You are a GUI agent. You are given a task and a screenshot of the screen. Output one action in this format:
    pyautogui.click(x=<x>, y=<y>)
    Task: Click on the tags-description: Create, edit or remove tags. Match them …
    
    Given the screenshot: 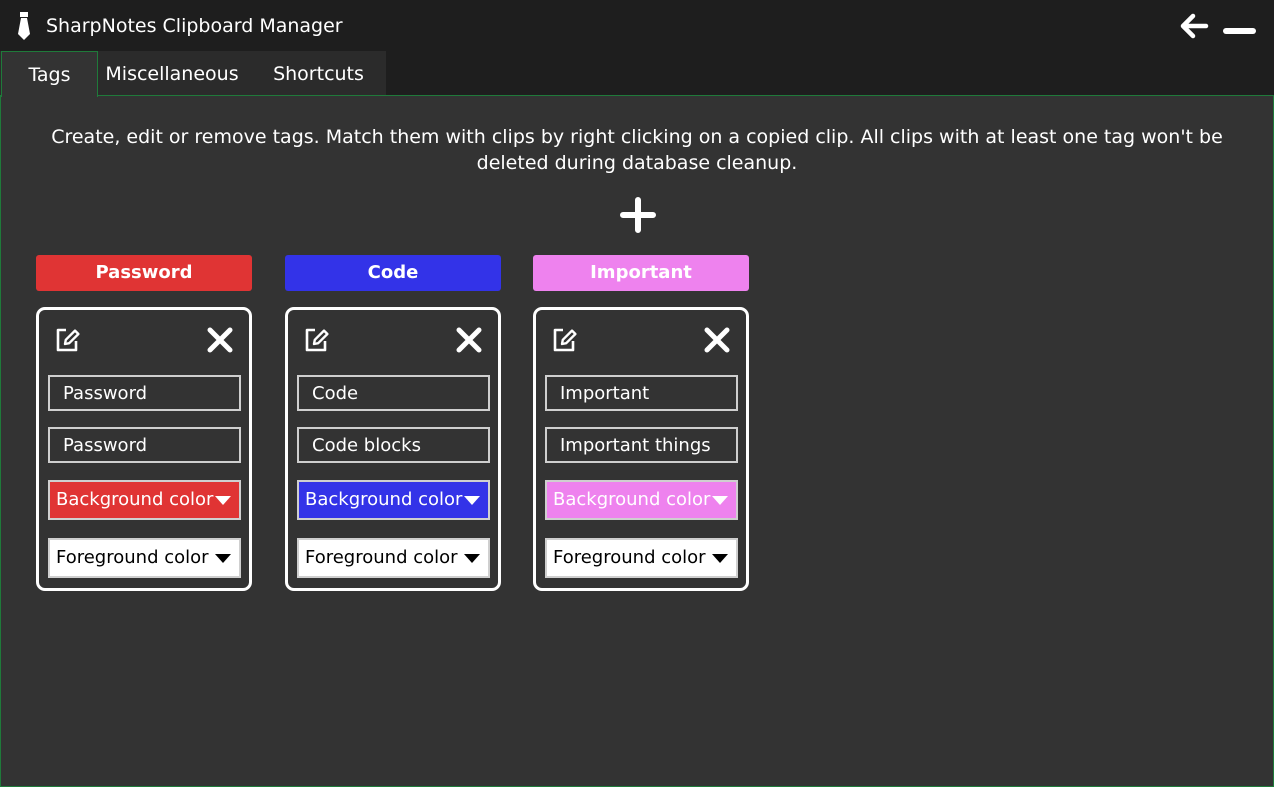 What is the action you would take?
    pyautogui.click(x=637, y=150)
    